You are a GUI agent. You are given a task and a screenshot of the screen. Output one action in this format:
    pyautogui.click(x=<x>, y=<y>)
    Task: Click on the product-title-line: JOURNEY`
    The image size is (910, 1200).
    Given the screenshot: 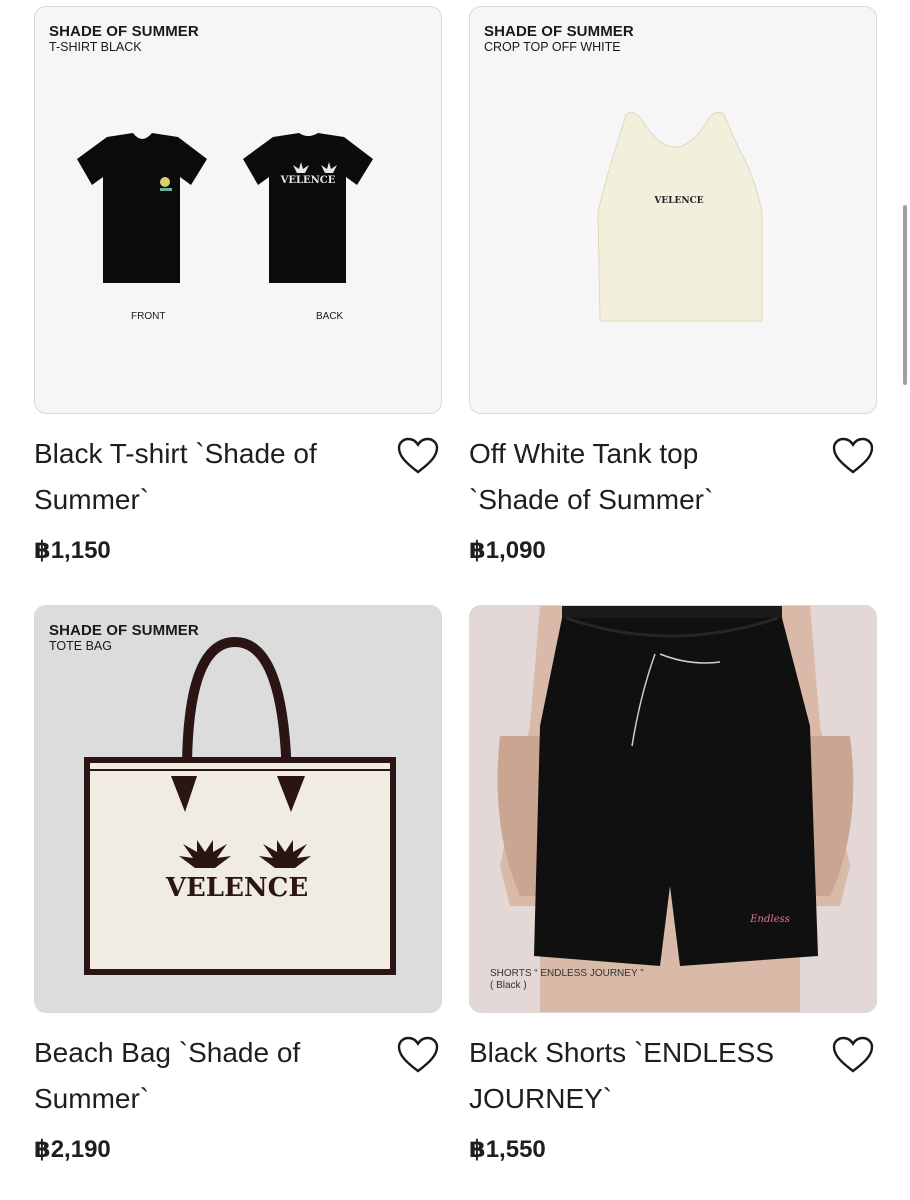 What is the action you would take?
    pyautogui.click(x=541, y=1098)
    